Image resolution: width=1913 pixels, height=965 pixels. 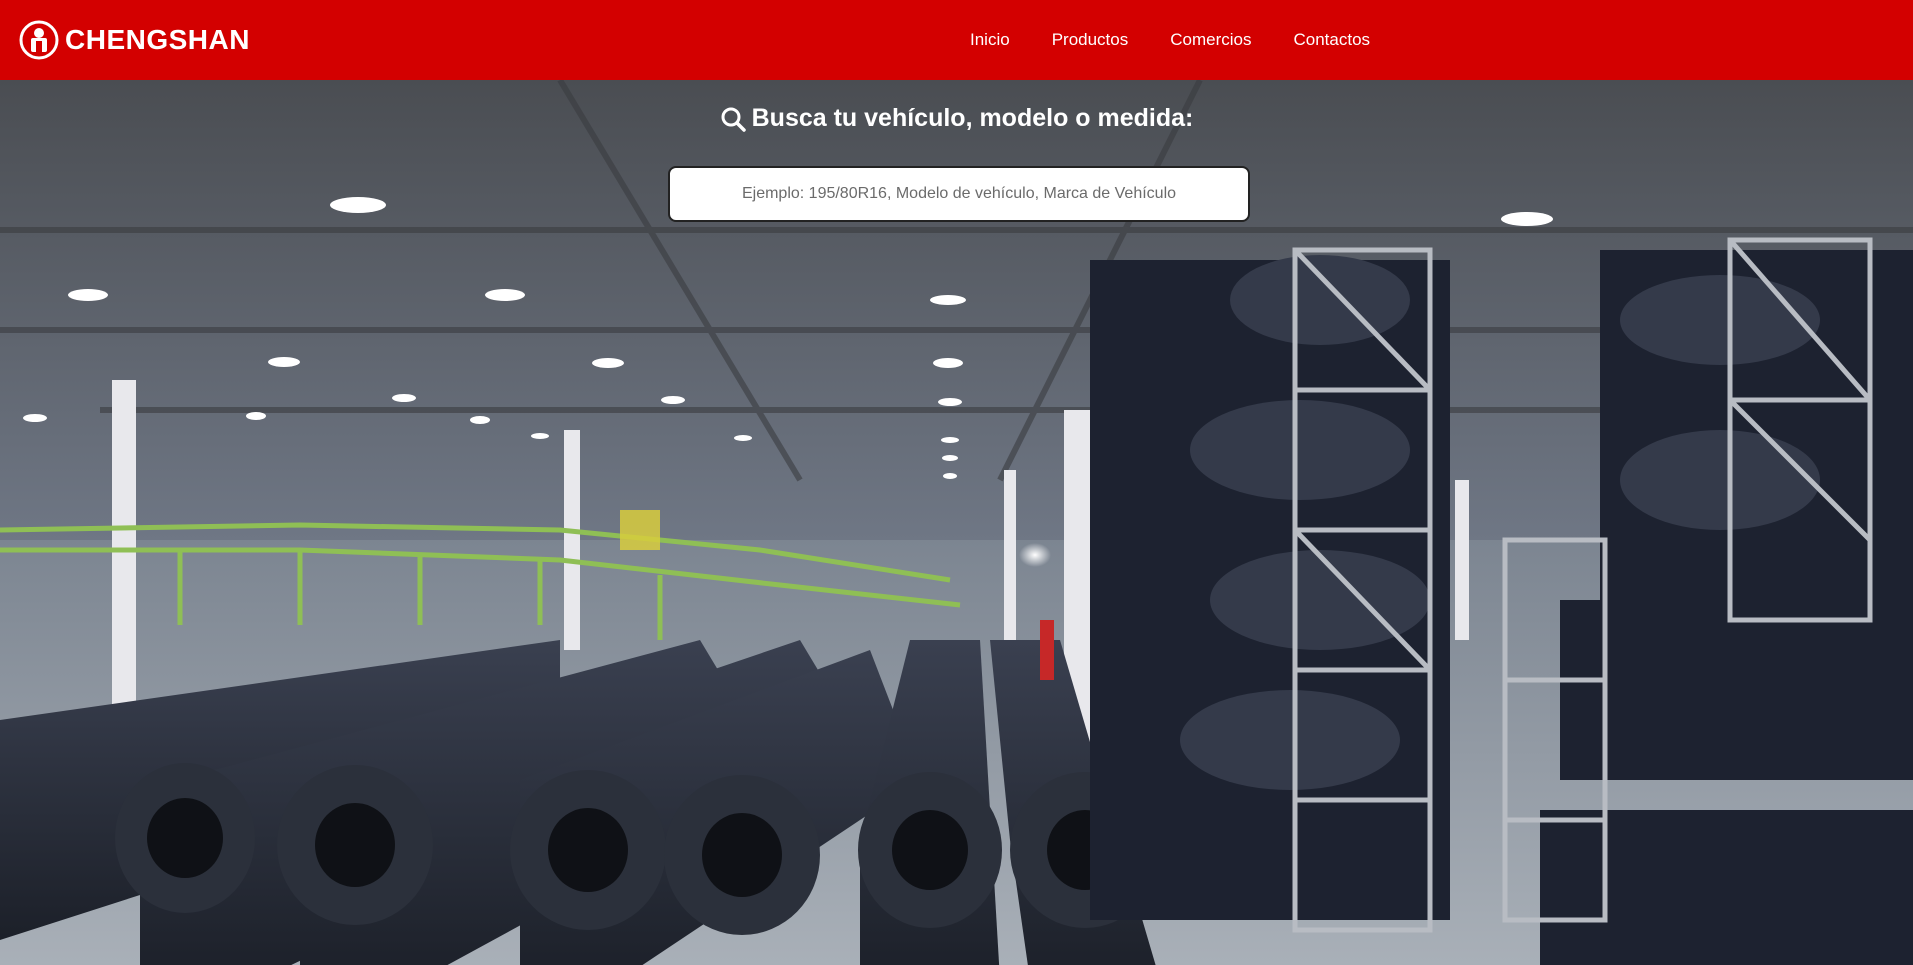 What do you see at coordinates (1331, 40) in the screenshot?
I see `nav-item-contactos: Contactos` at bounding box center [1331, 40].